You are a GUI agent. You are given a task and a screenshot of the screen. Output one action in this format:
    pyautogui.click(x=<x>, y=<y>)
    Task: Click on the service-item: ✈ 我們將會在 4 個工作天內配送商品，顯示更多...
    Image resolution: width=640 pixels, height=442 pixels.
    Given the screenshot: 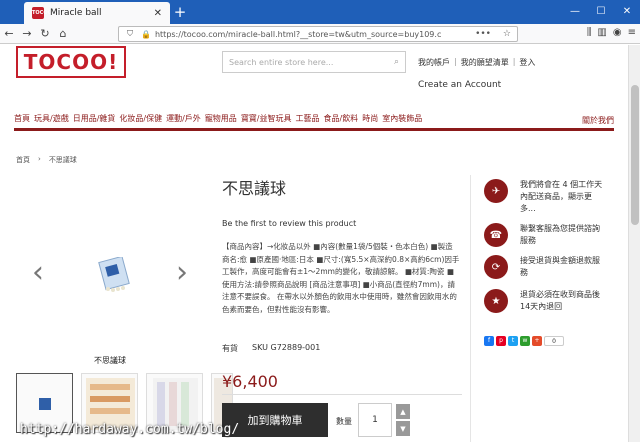 What is the action you would take?
    pyautogui.click(x=545, y=197)
    